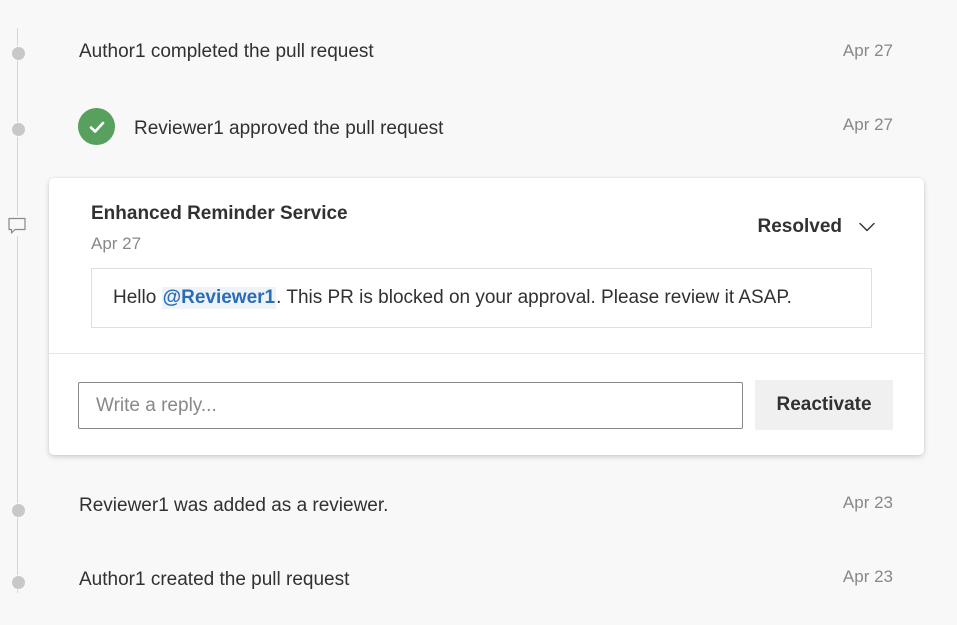  What do you see at coordinates (410, 405) in the screenshot?
I see `reply-input` at bounding box center [410, 405].